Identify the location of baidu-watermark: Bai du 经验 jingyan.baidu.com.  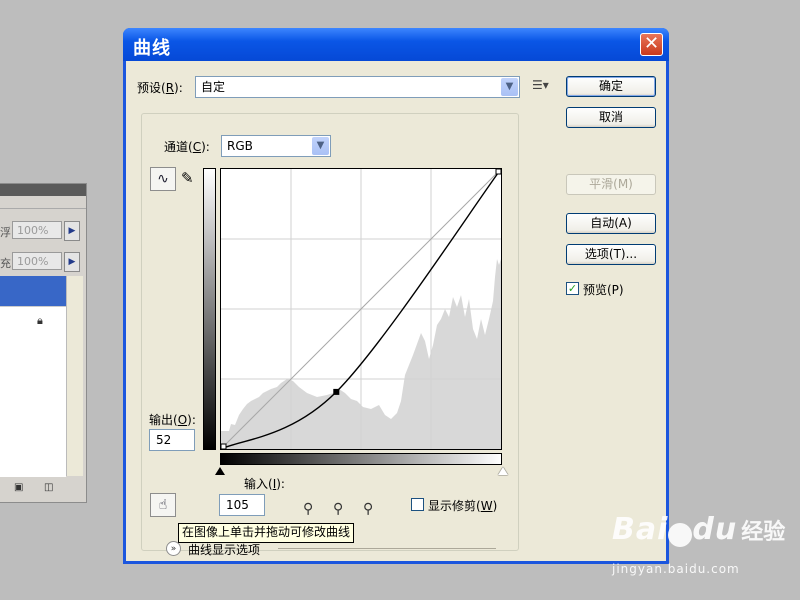
(699, 544).